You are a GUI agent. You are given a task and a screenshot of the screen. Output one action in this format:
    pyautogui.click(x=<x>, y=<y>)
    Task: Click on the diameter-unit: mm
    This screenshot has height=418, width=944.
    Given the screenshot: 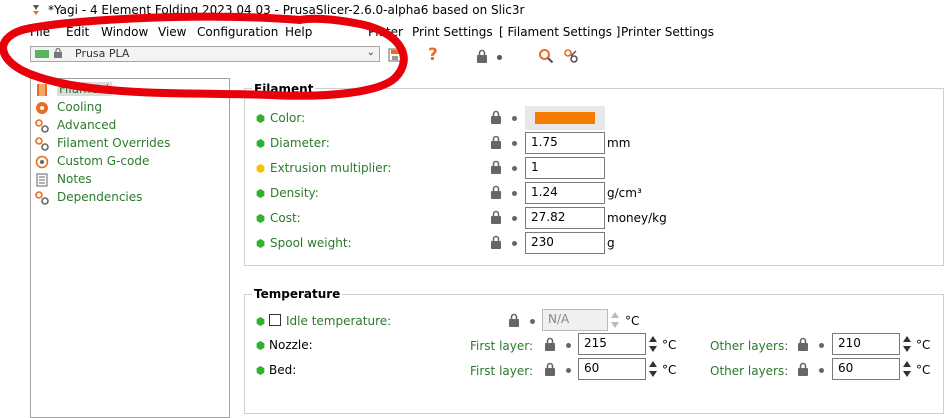 What is the action you would take?
    pyautogui.click(x=619, y=143)
    